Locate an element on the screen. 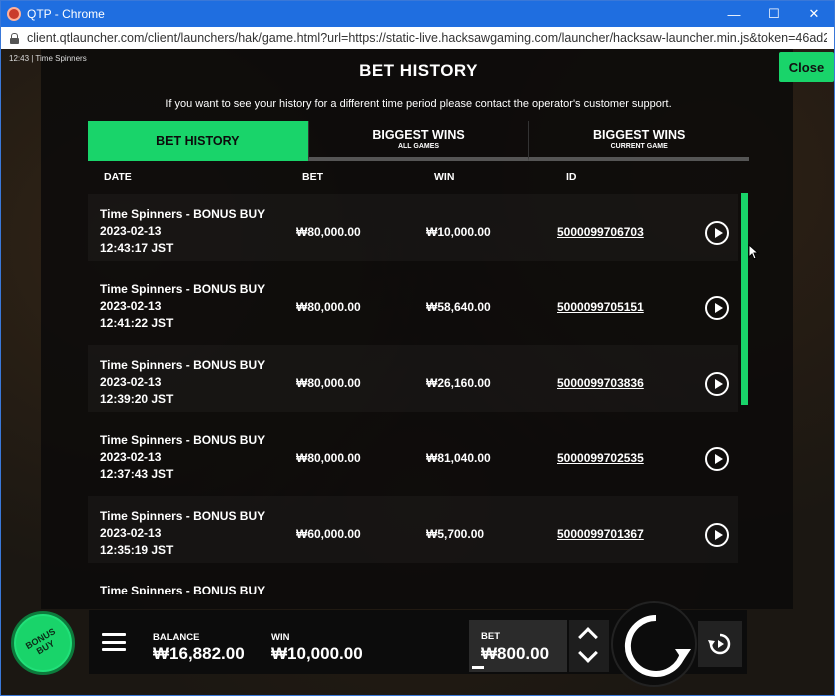 This screenshot has width=835, height=696. tab-biggest-wins-all-games: BIGGEST WINS ALL GAMES is located at coordinates (418, 141).